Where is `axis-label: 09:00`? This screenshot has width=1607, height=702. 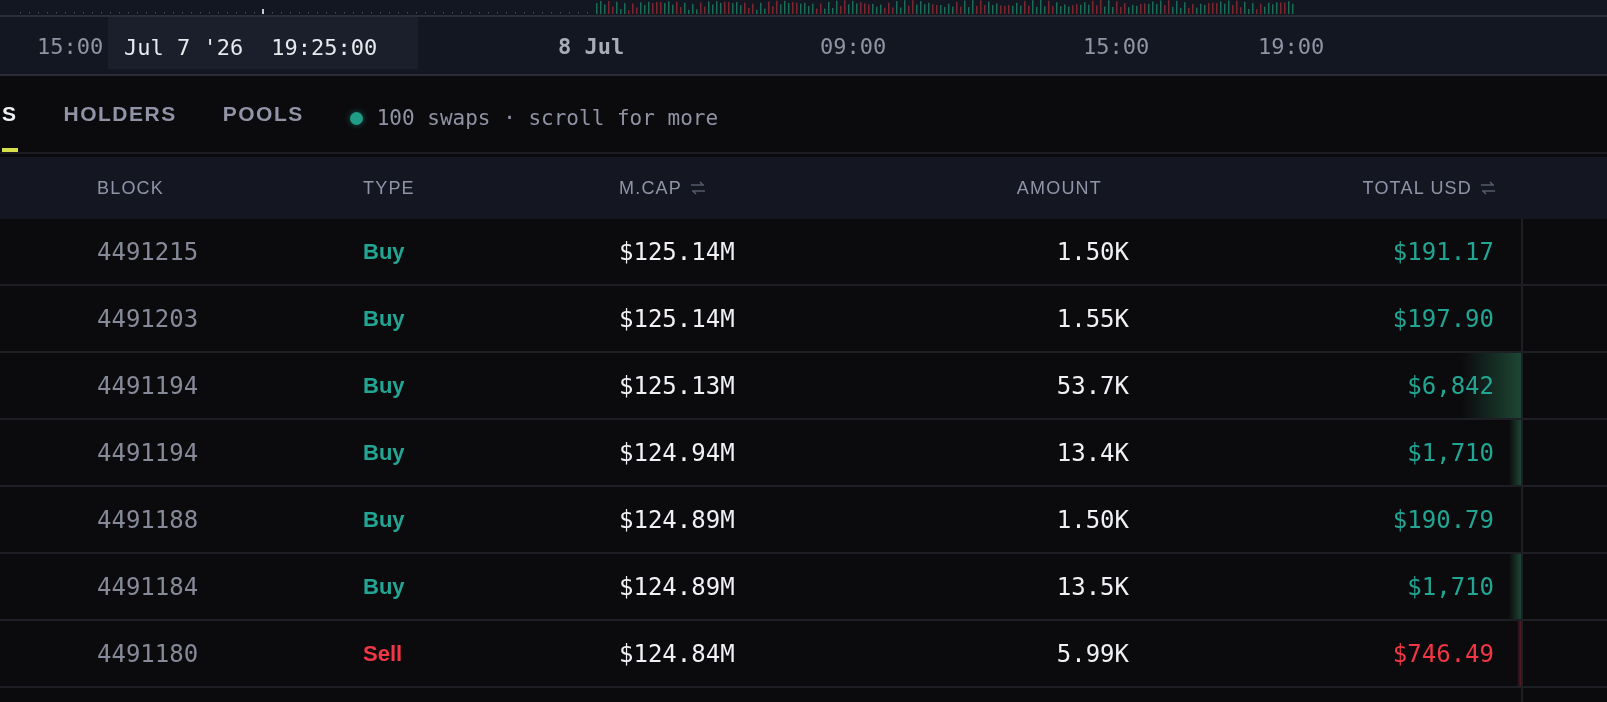
axis-label: 09:00 is located at coordinates (853, 46).